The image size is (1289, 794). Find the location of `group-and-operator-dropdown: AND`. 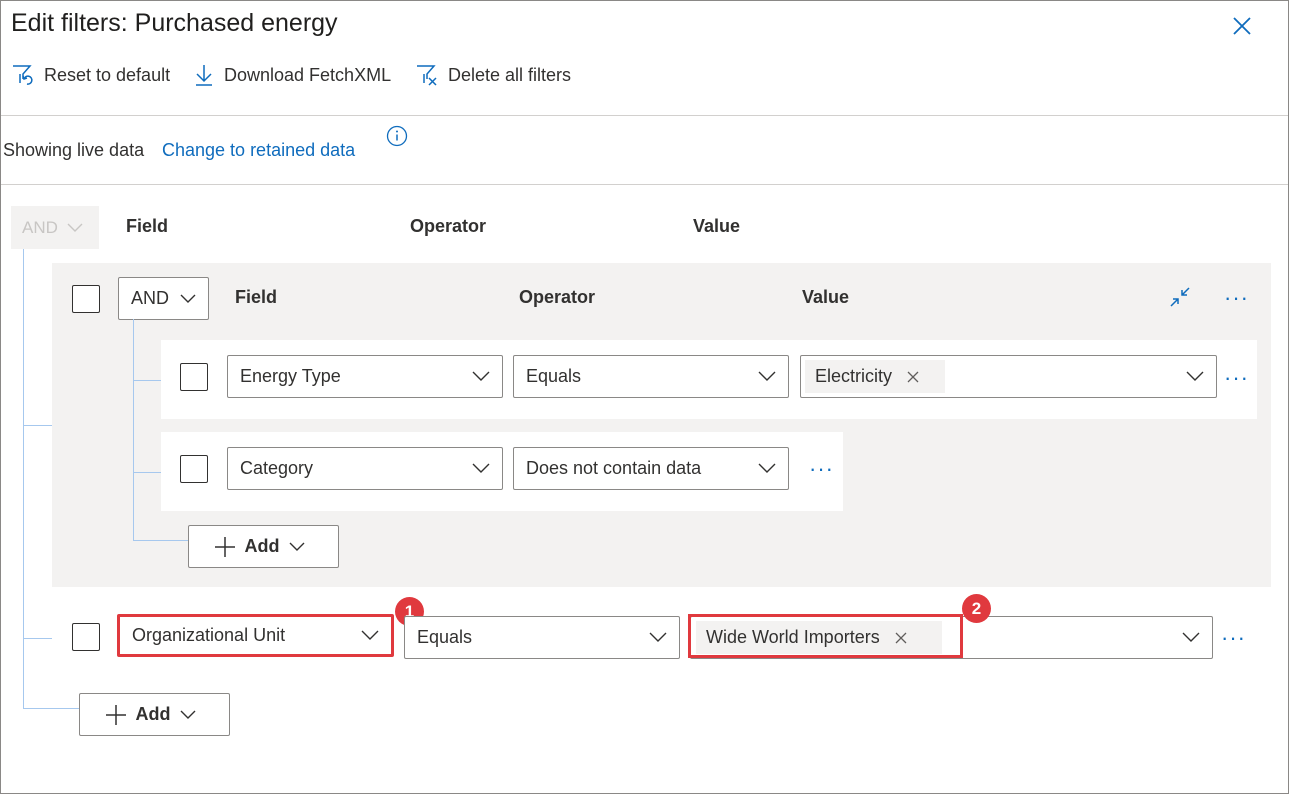

group-and-operator-dropdown: AND is located at coordinates (163, 298).